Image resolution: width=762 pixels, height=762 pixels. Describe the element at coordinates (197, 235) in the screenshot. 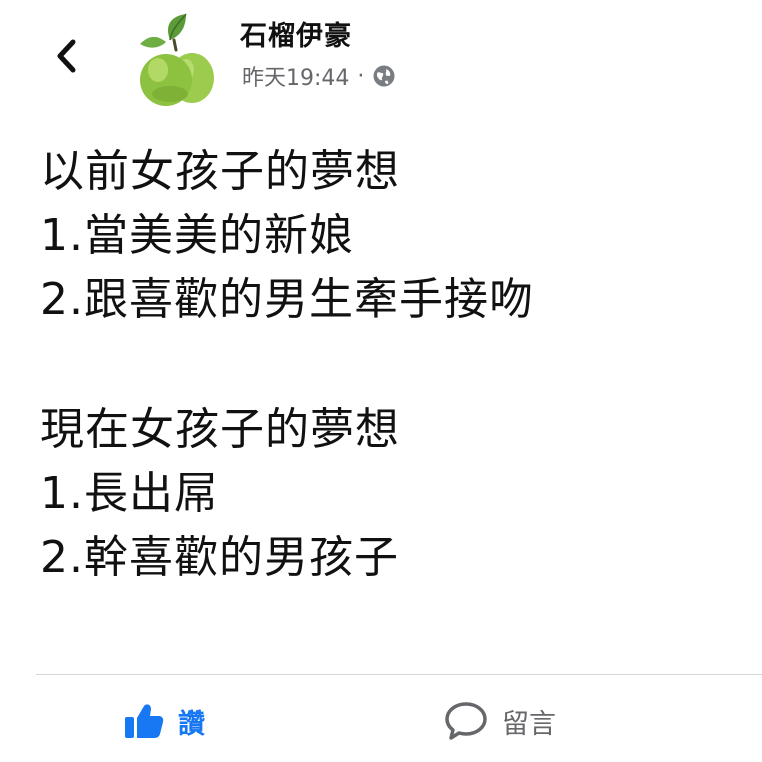

I see `post-line: 1.當美美的新娘` at that location.